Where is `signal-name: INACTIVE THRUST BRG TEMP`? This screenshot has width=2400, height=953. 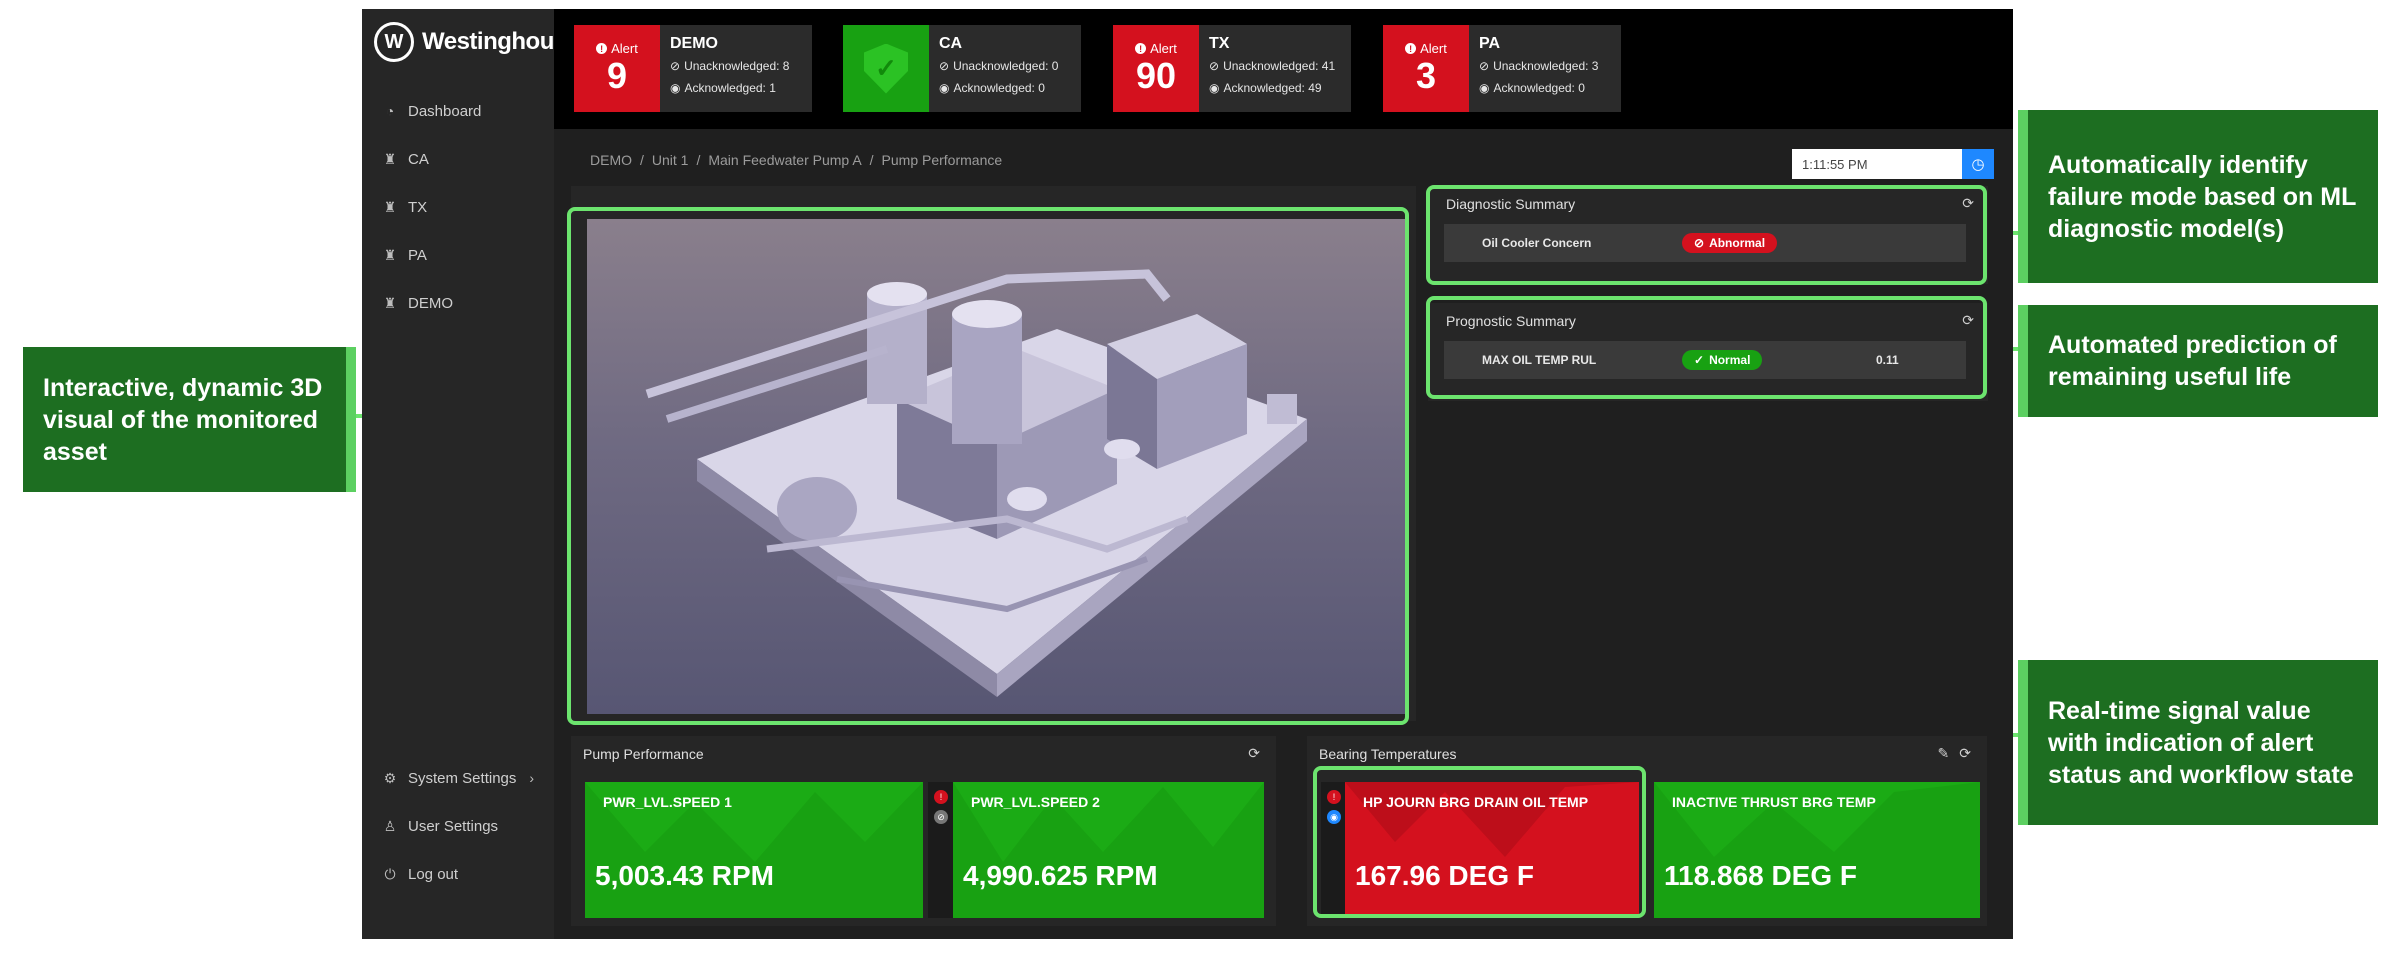 signal-name: INACTIVE THRUST BRG TEMP is located at coordinates (1774, 802).